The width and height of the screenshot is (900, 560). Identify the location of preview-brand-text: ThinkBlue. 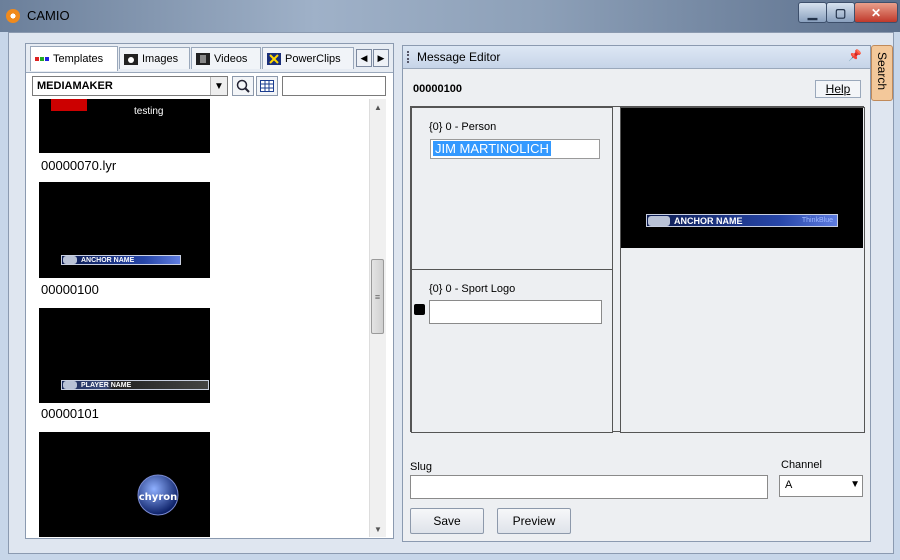
(817, 220).